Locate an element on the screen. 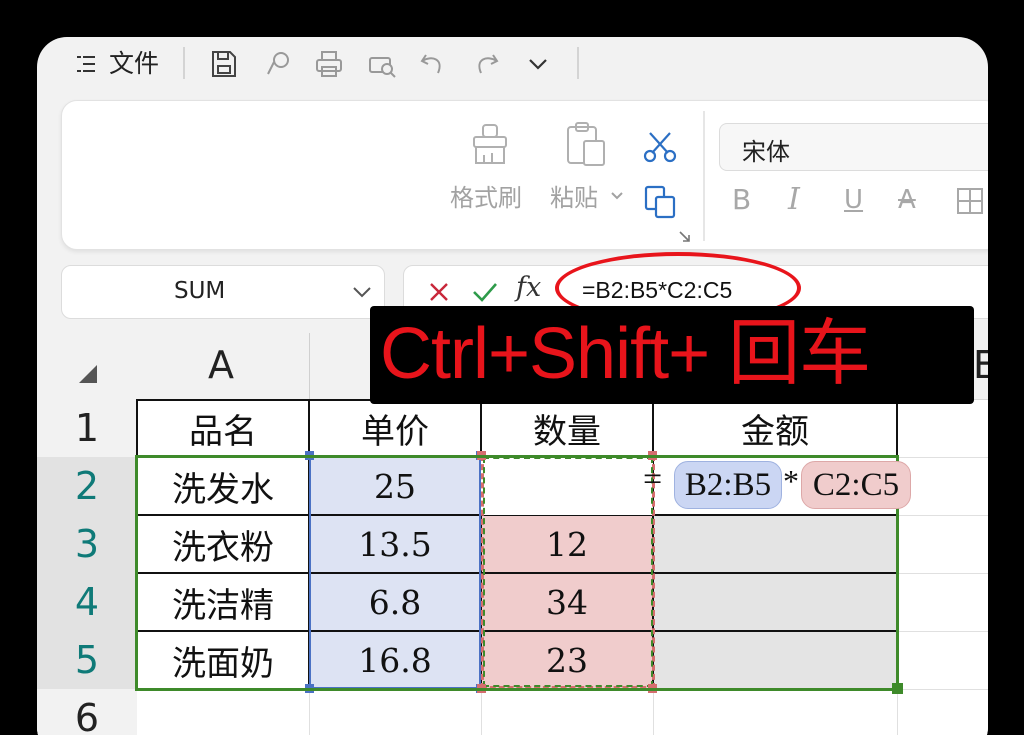 The image size is (1024, 735). header-cell-amount: 金额 is located at coordinates (775, 428).